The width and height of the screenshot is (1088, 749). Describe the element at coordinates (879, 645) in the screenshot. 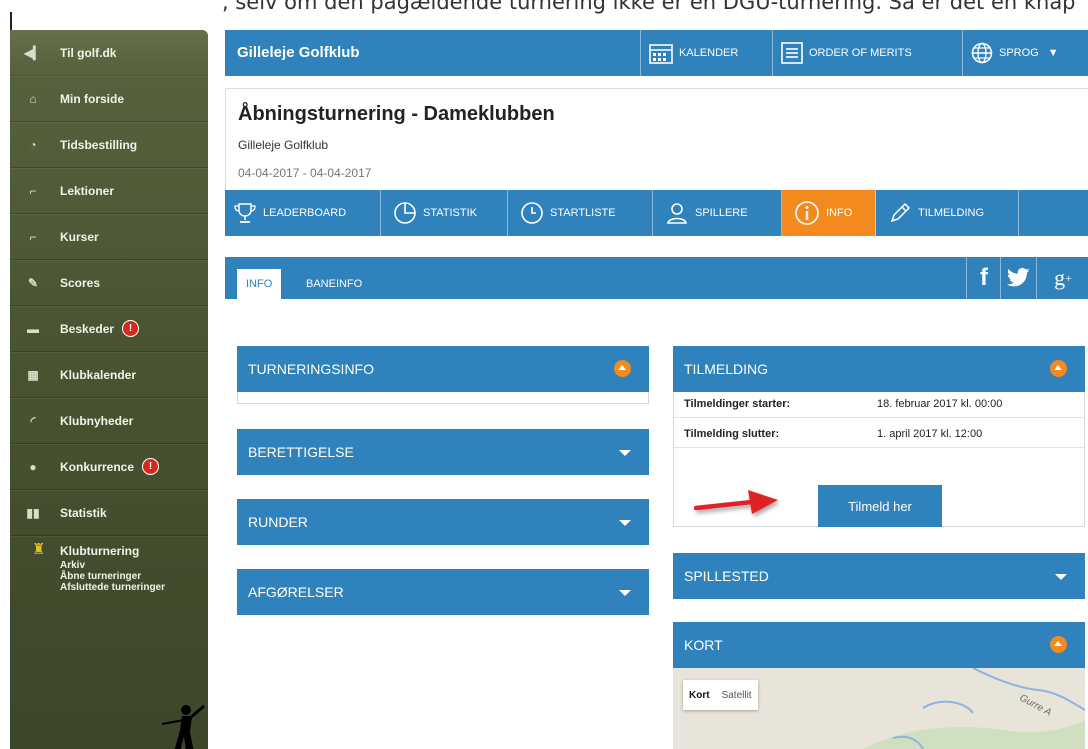

I see `section-kort: KORT` at that location.